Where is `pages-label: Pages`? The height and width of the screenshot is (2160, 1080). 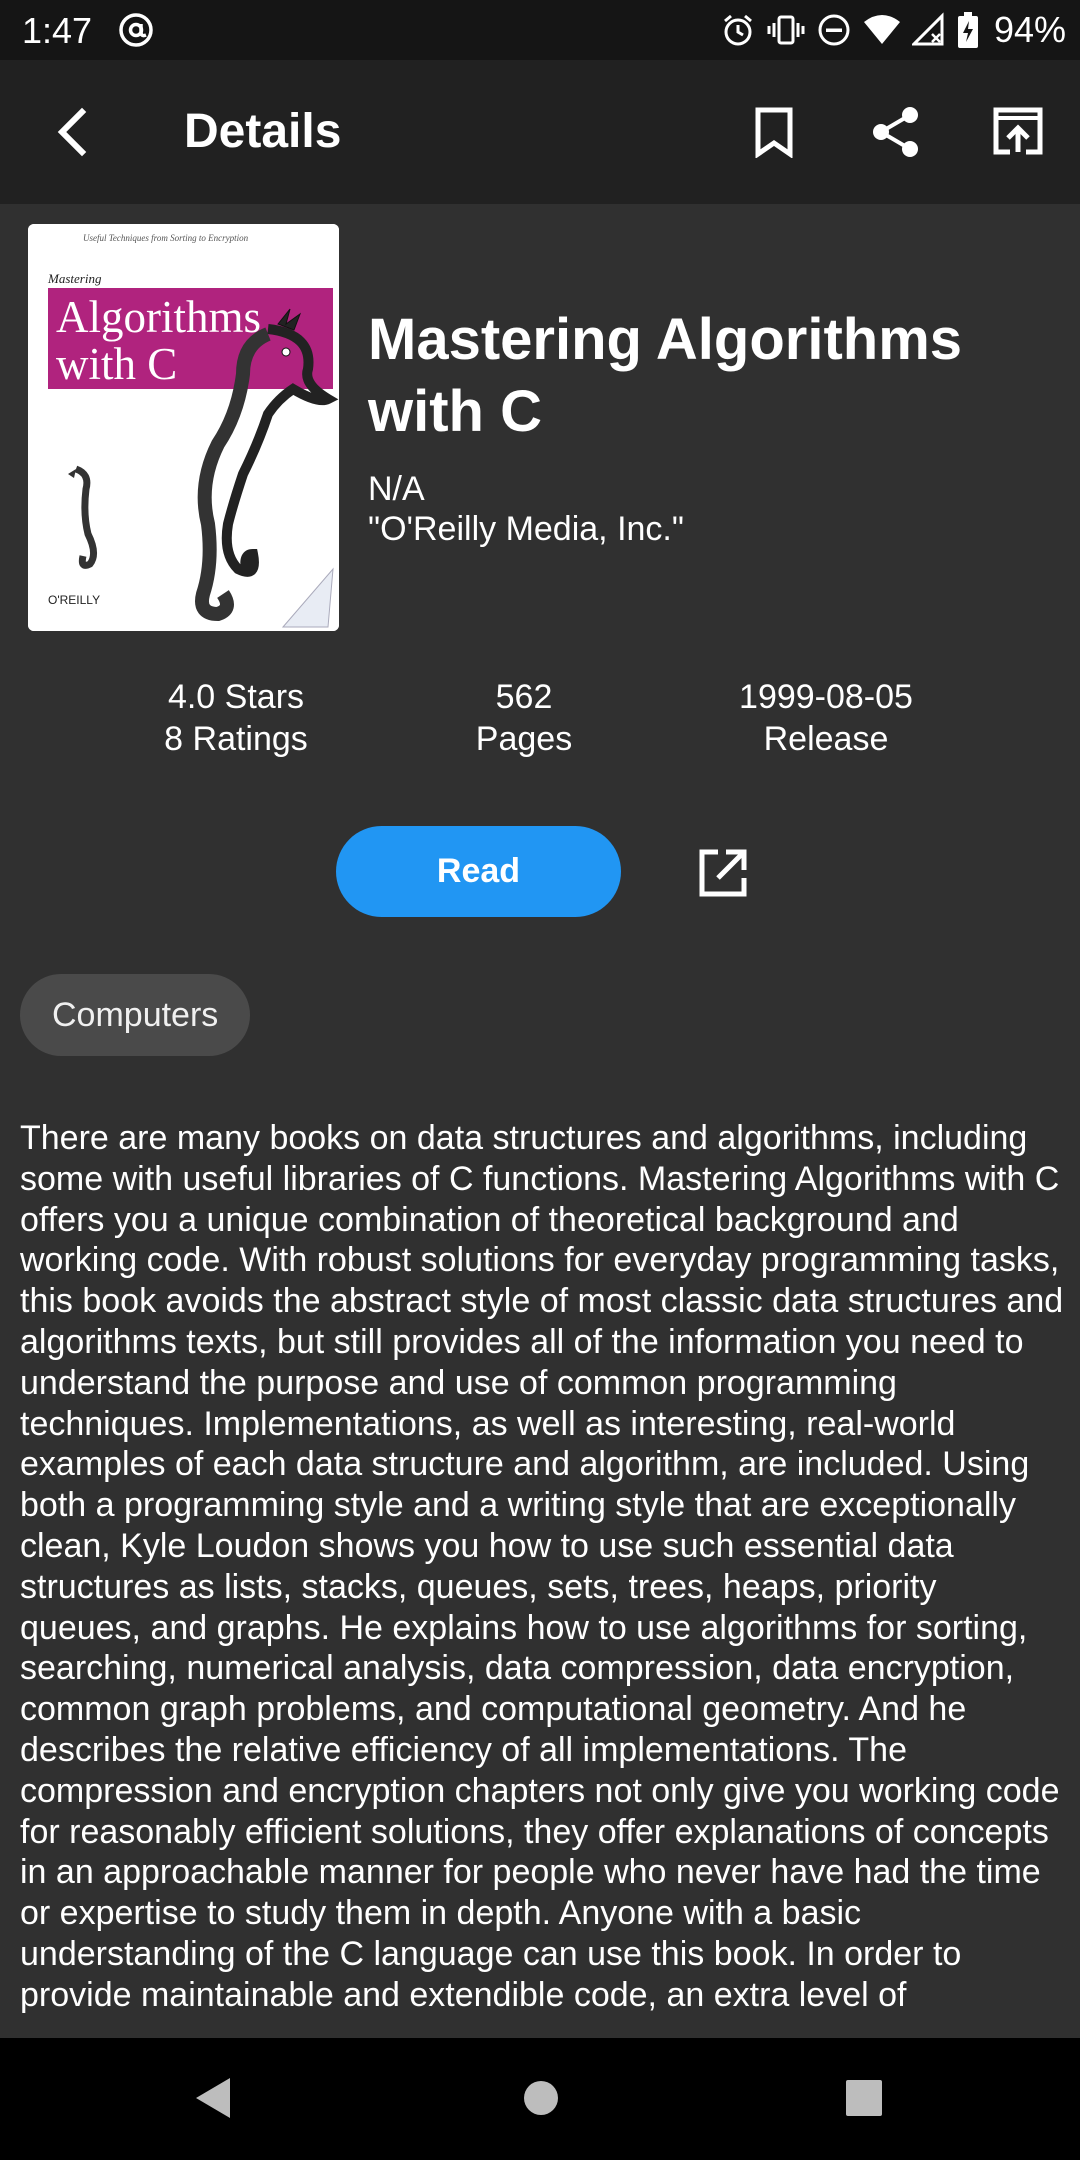
pages-label: Pages is located at coordinates (524, 739).